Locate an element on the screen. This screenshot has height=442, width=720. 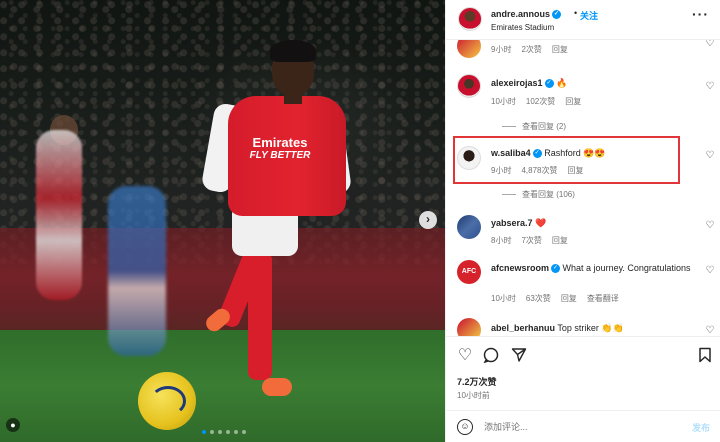
photo-tag-icon: ● is located at coordinates (13, 425).